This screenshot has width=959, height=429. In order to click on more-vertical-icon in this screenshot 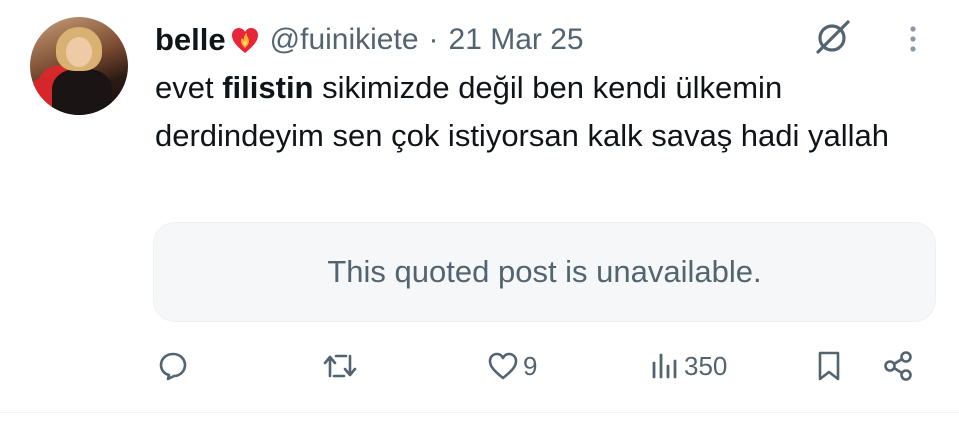, I will do `click(913, 39)`.